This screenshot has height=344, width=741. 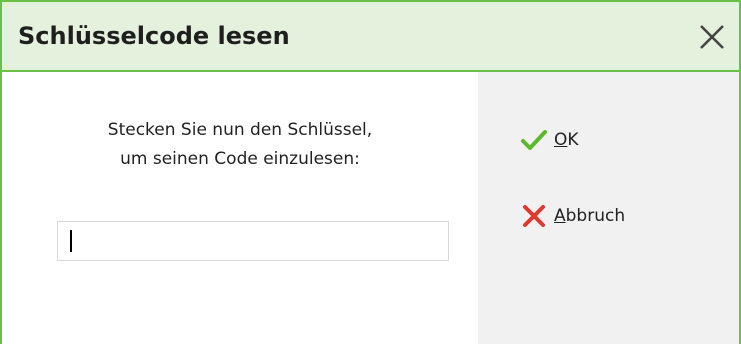 I want to click on ok-button: OK, so click(x=549, y=140).